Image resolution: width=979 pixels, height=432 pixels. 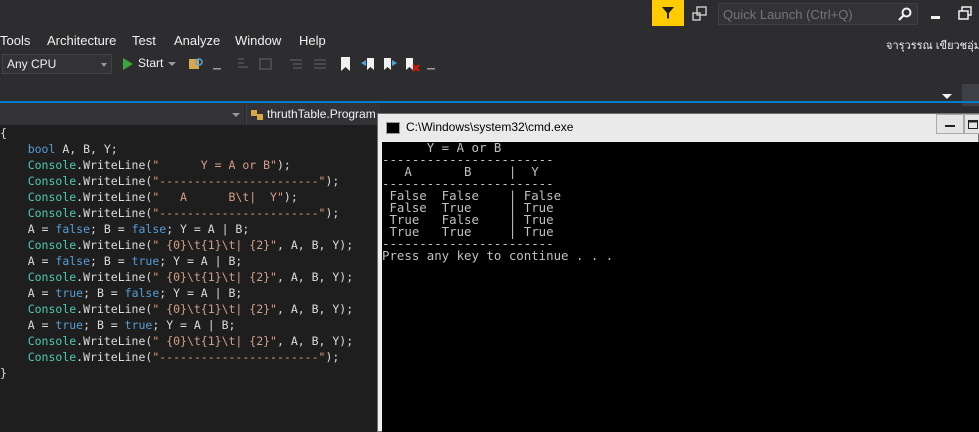 I want to click on menu-test: Test, so click(x=144, y=40).